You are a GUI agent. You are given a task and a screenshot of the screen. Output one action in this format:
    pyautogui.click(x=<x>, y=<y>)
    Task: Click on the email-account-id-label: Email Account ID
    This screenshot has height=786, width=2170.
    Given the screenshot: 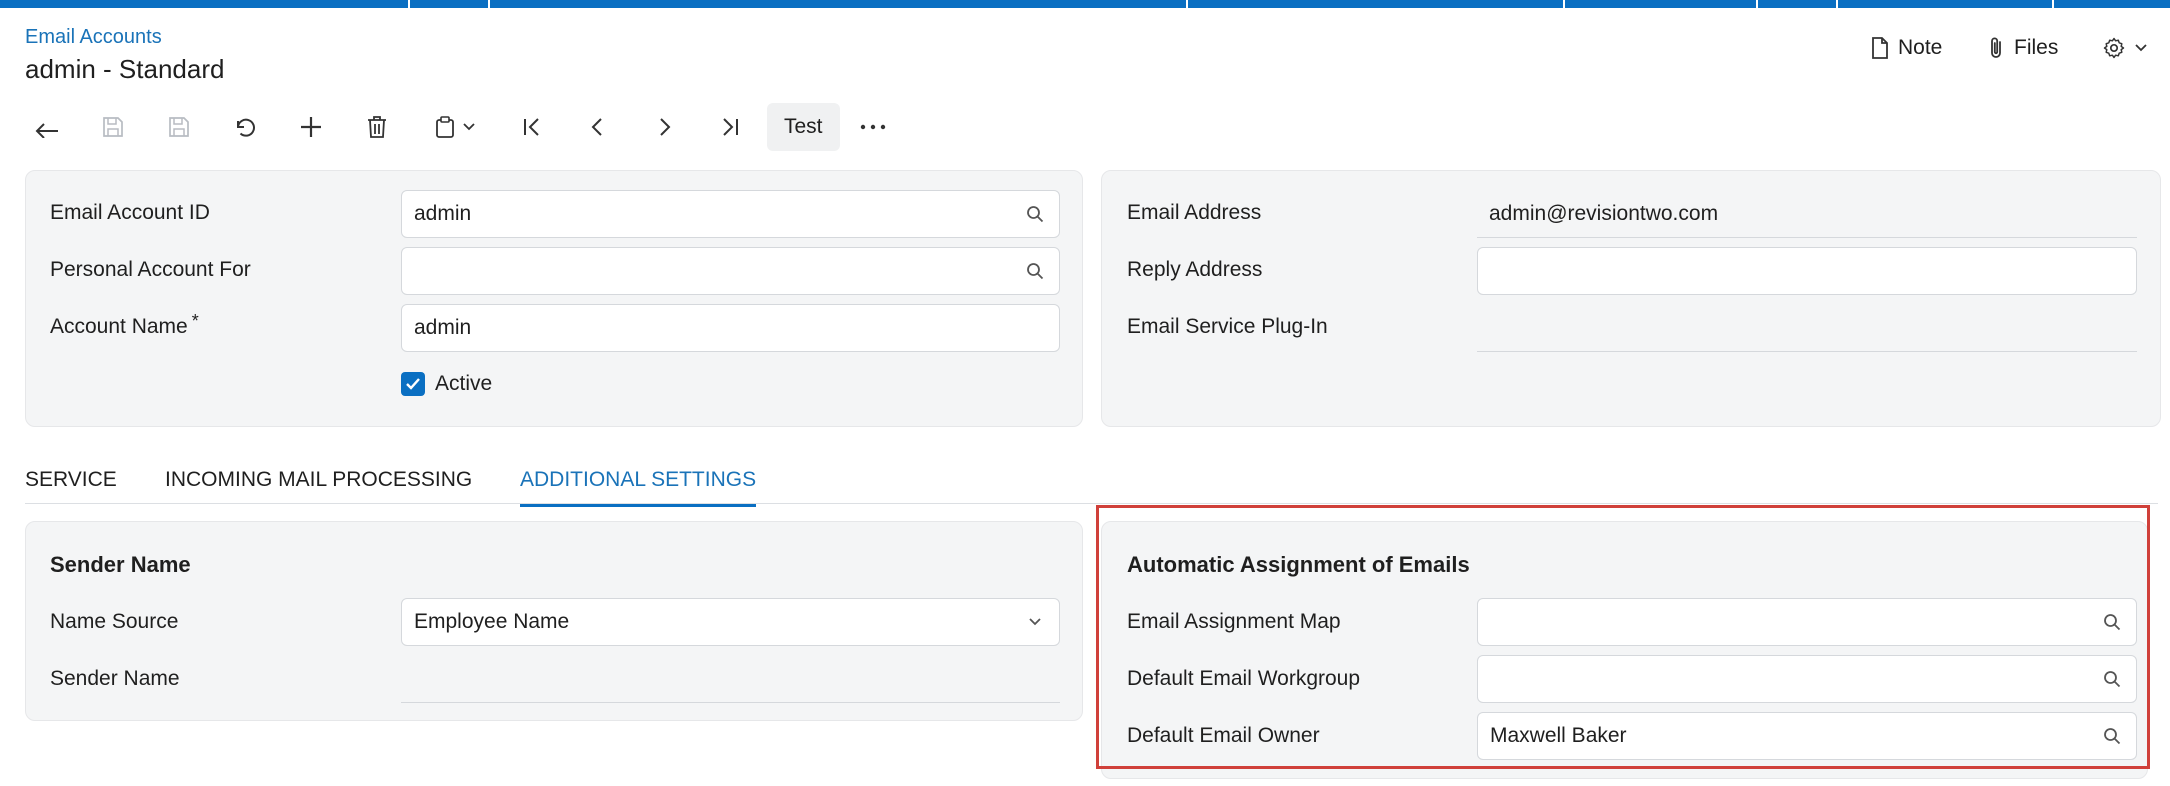 What is the action you would take?
    pyautogui.click(x=130, y=212)
    